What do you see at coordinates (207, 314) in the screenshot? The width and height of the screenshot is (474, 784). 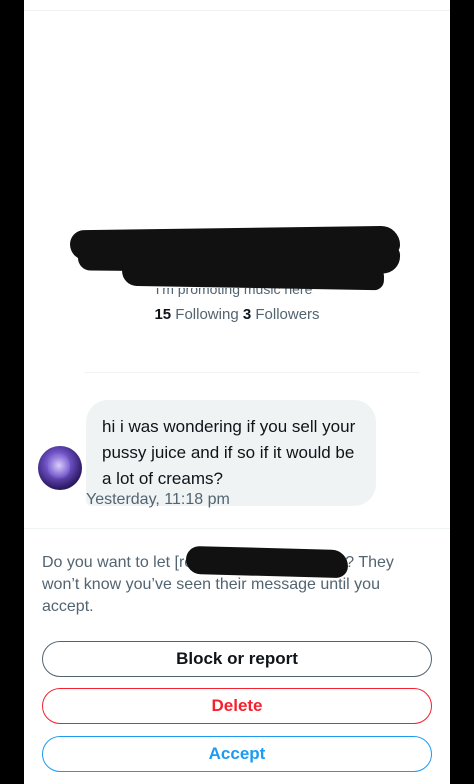 I see `following-label: Following` at bounding box center [207, 314].